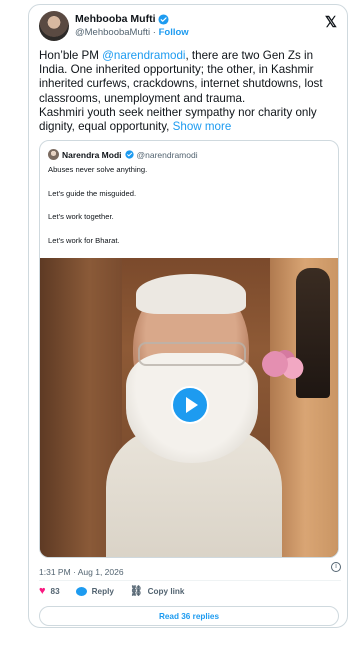 This screenshot has width=363, height=647. I want to click on like-count: 83, so click(55, 591).